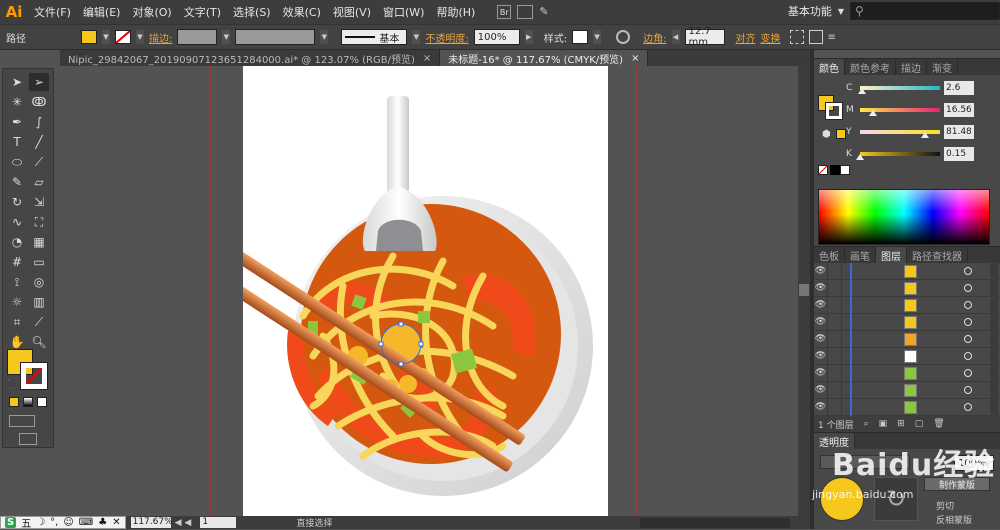 The width and height of the screenshot is (1000, 530). Describe the element at coordinates (862, 91) in the screenshot. I see `slider-knob` at that location.